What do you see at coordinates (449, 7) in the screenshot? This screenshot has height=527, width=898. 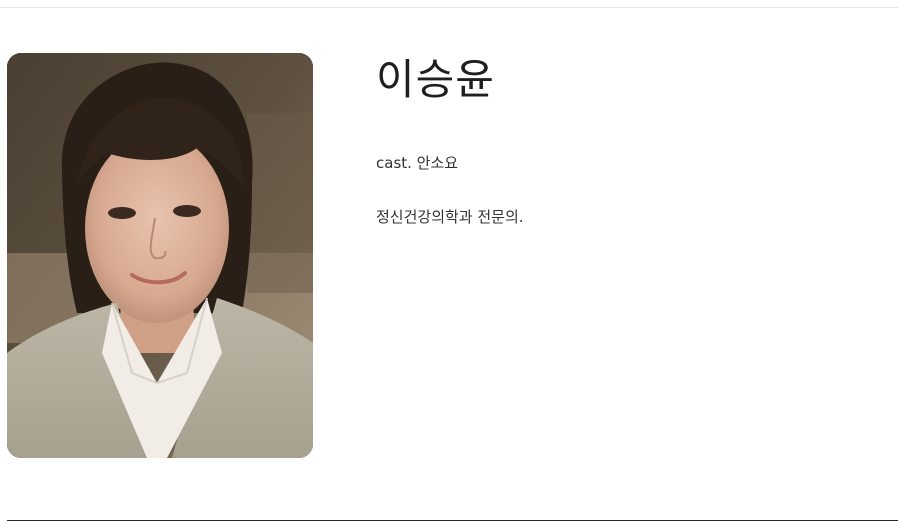 I see `top-divider` at bounding box center [449, 7].